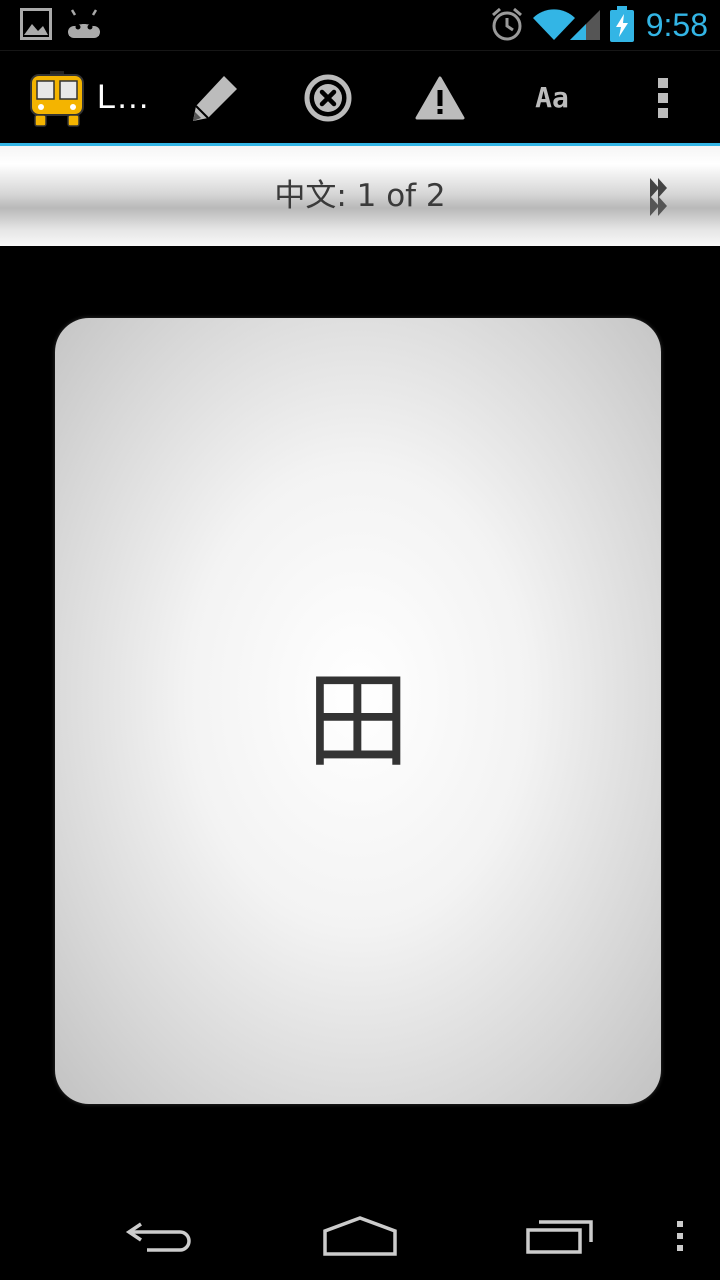 This screenshot has height=1280, width=720. I want to click on next-card-button, so click(665, 196).